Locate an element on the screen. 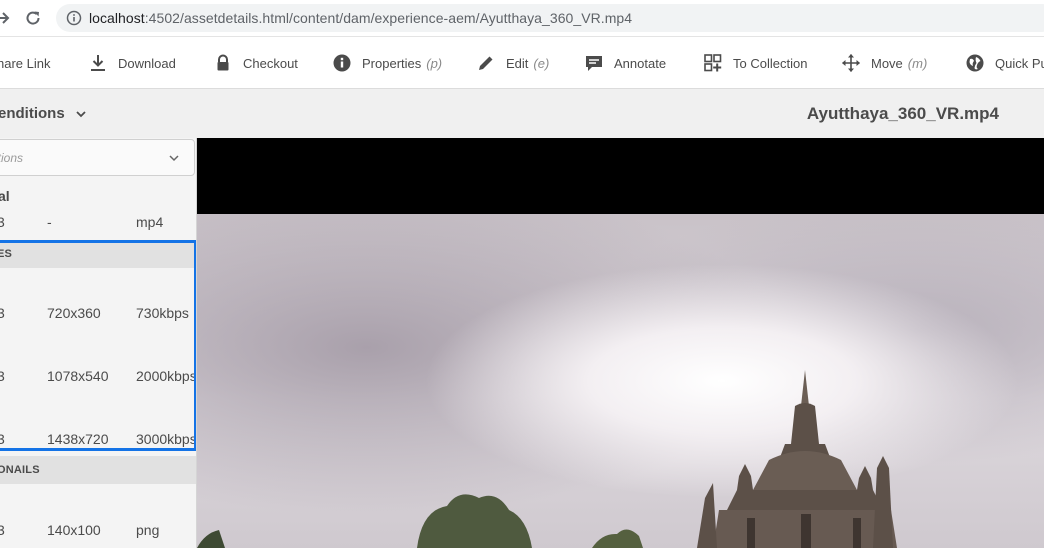 Image resolution: width=1044 pixels, height=548 pixels. pencil-icon is located at coordinates (486, 63).